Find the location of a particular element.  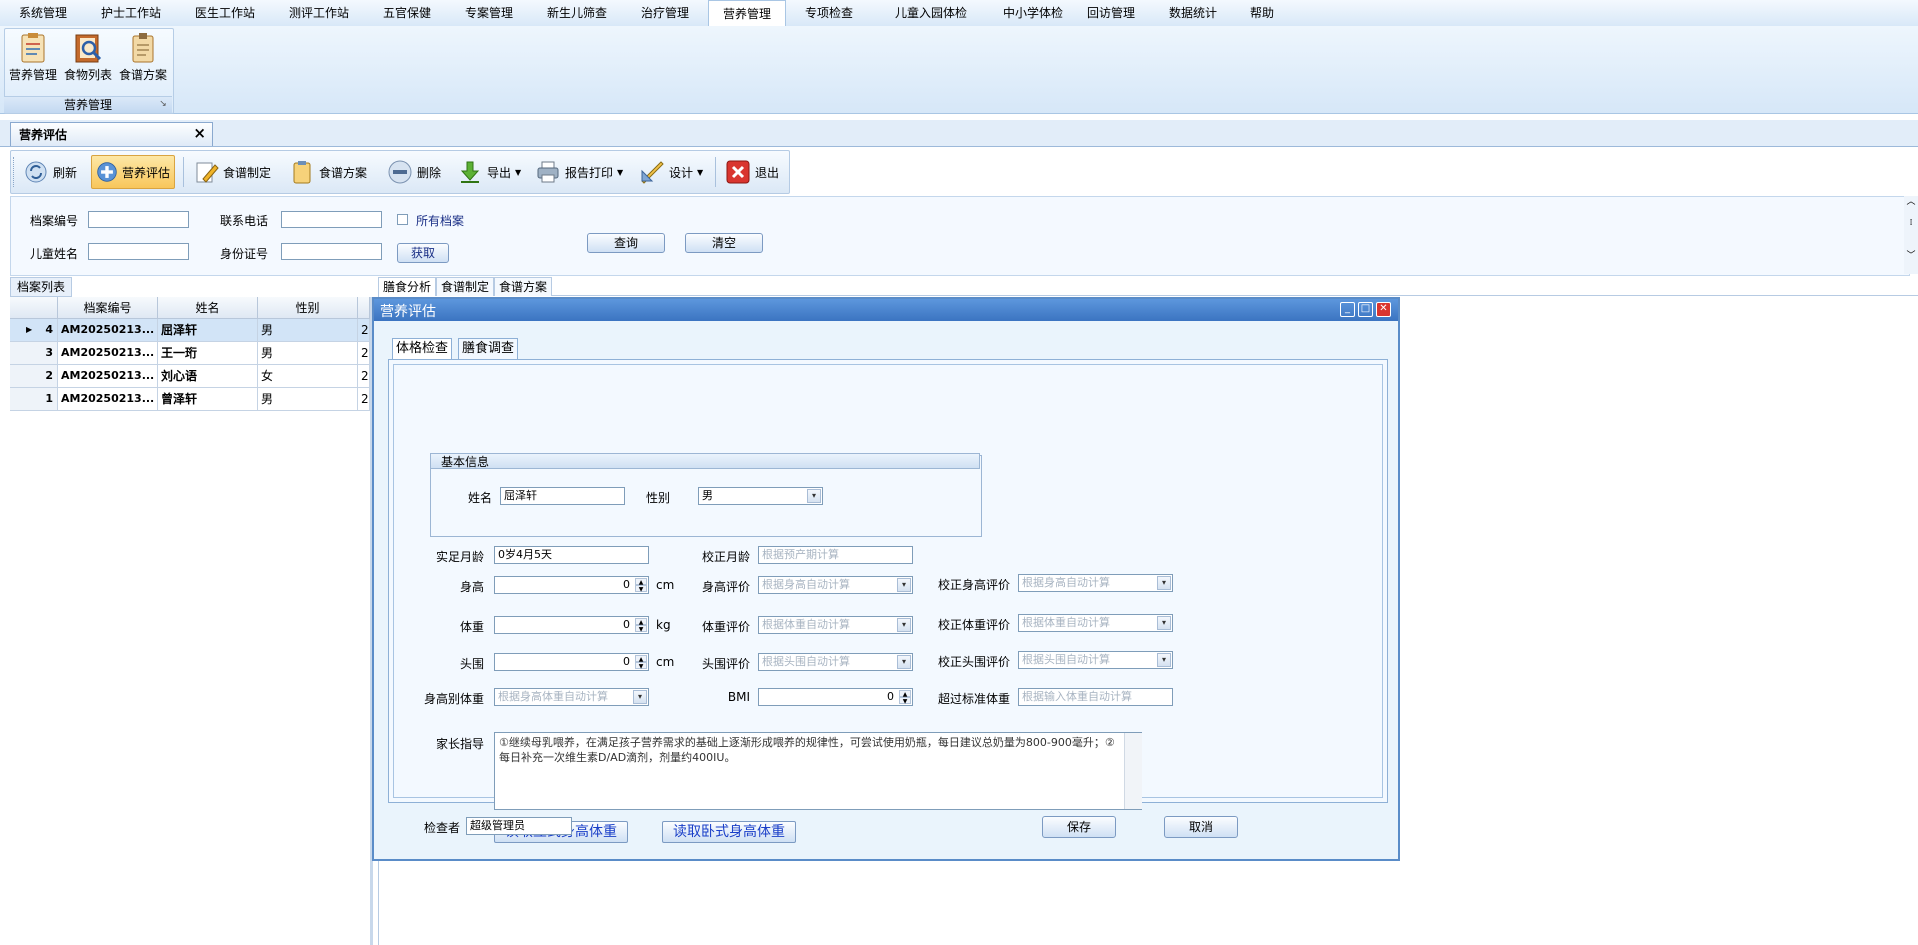

weight-eval-select: 根据体重自动计算 ▾ is located at coordinates (835, 625).